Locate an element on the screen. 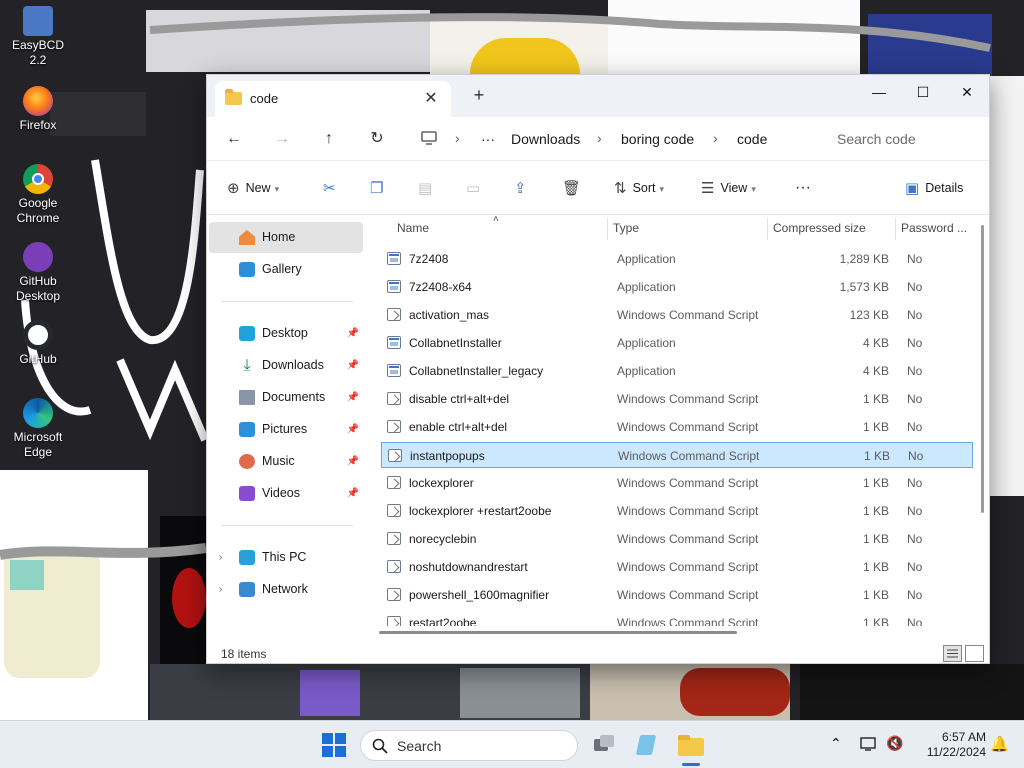 The width and height of the screenshot is (1024, 768). breadcrumb-code: code is located at coordinates (752, 139).